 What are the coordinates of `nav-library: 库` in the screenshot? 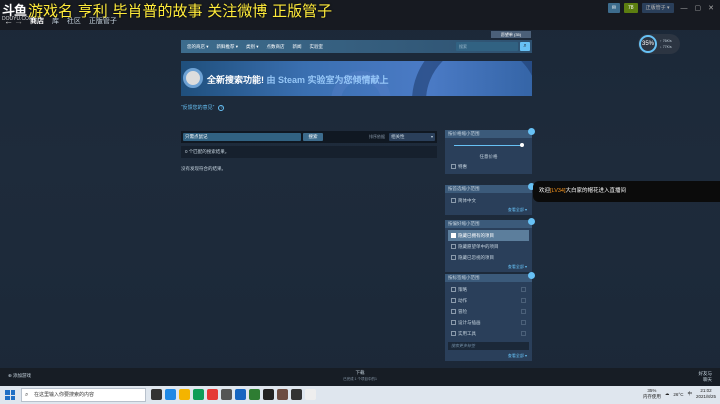 It's located at (55, 21).